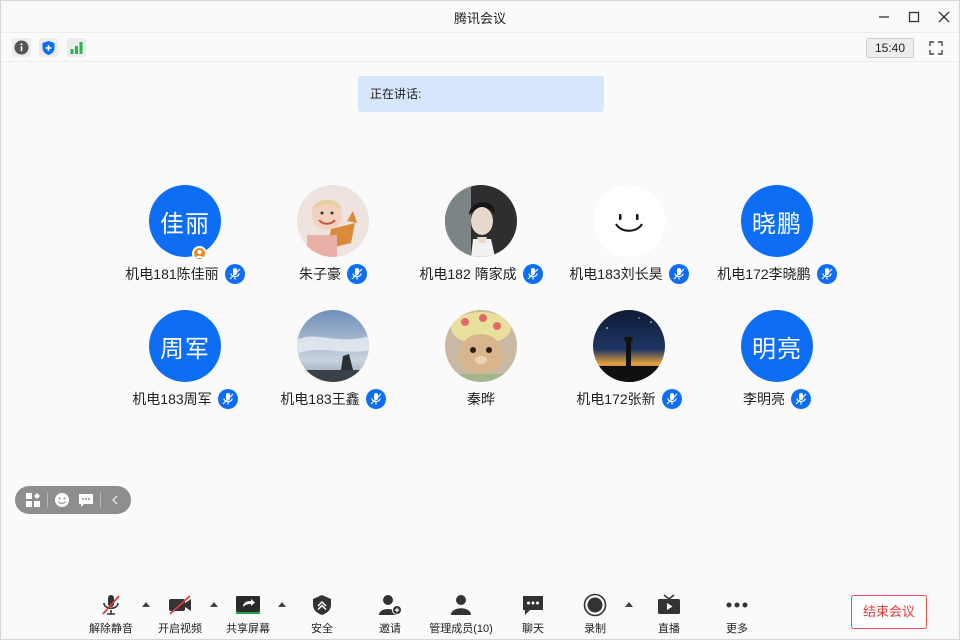 The height and width of the screenshot is (640, 960). Describe the element at coordinates (669, 605) in the screenshot. I see `live-tv-icon` at that location.